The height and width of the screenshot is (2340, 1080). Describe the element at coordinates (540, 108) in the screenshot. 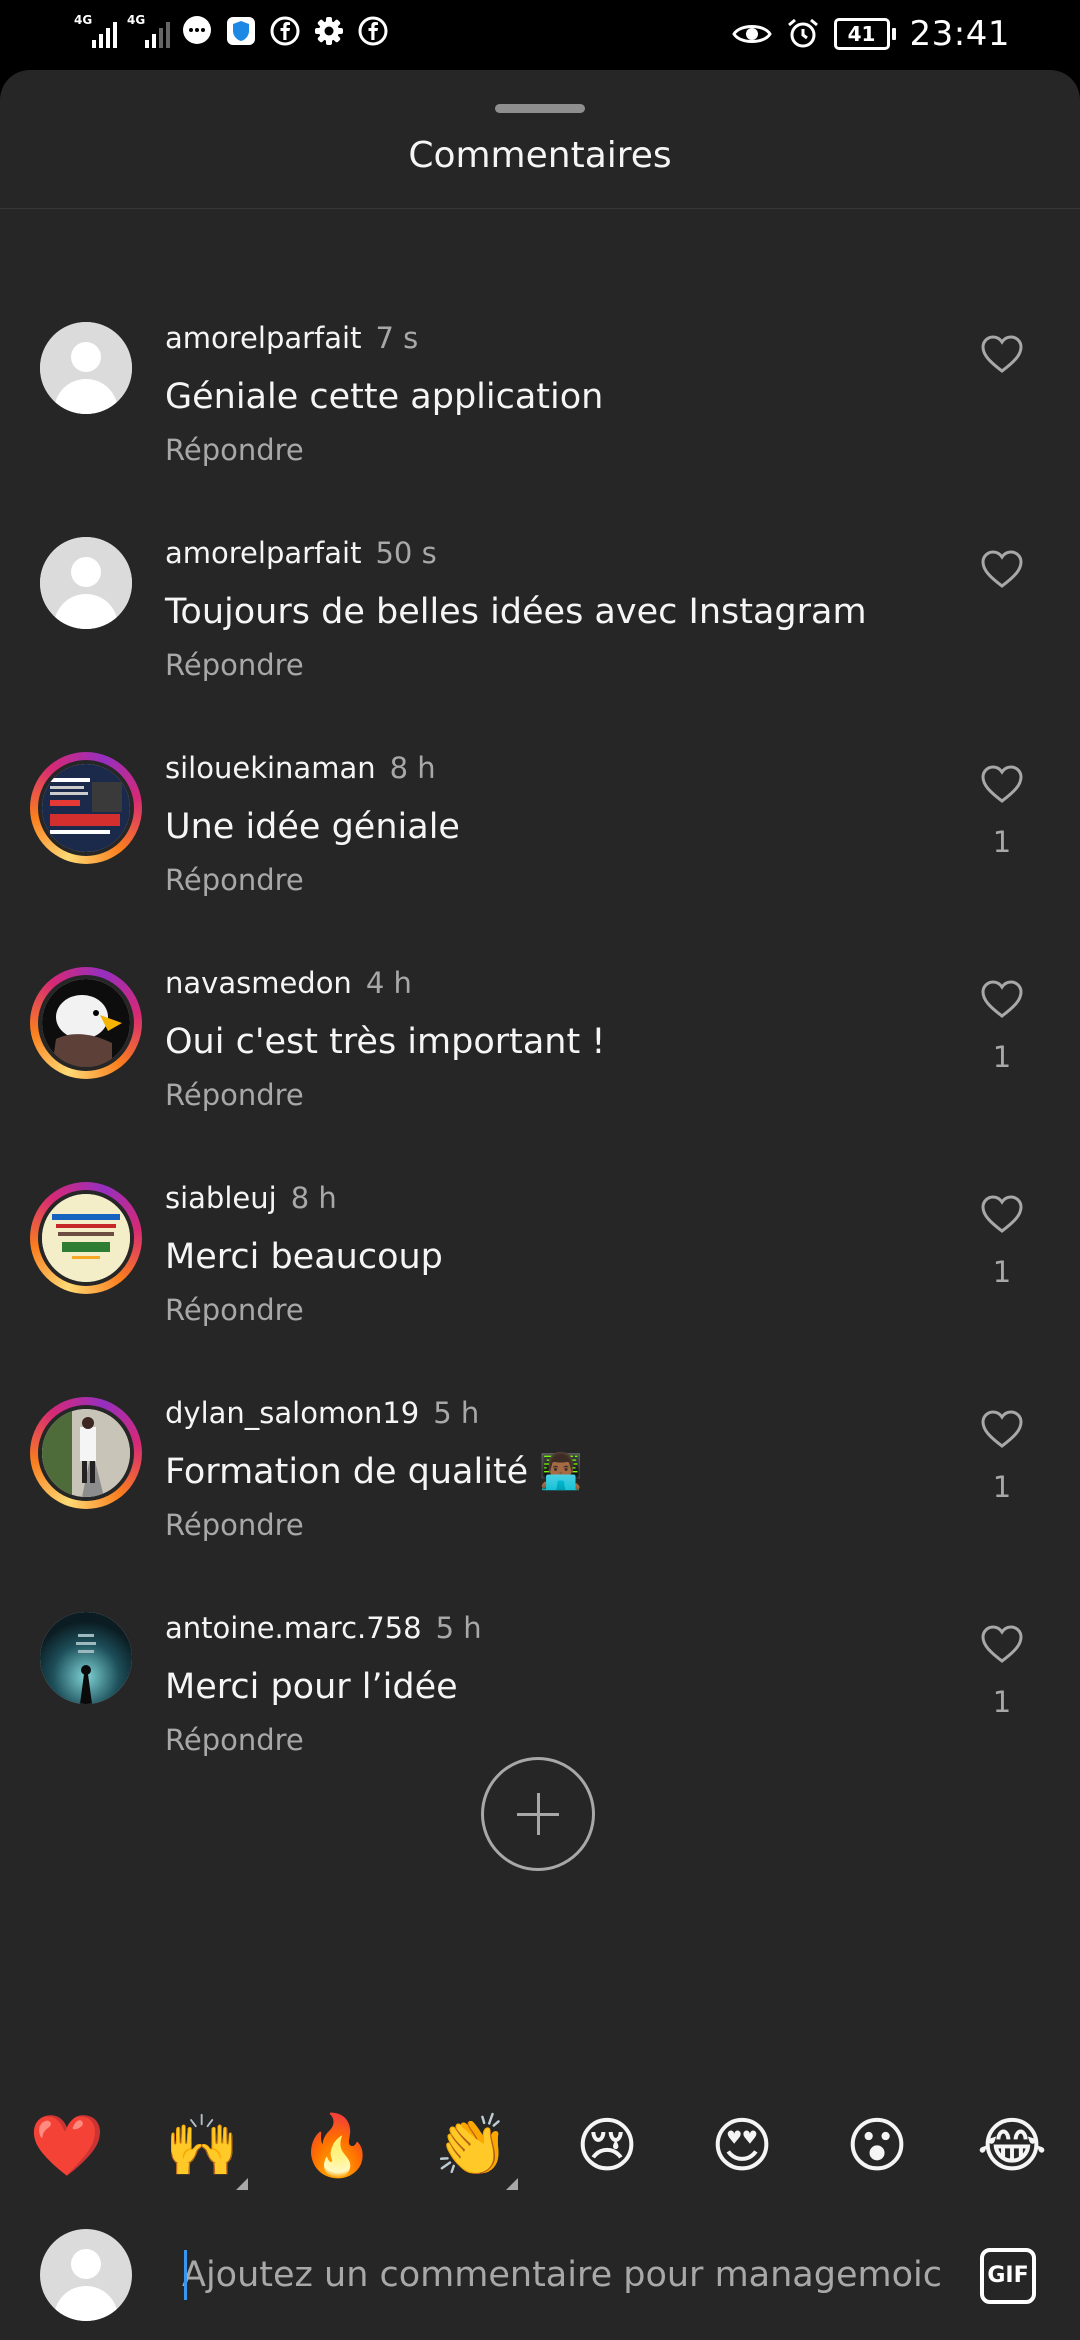

I see `drag-handle` at that location.